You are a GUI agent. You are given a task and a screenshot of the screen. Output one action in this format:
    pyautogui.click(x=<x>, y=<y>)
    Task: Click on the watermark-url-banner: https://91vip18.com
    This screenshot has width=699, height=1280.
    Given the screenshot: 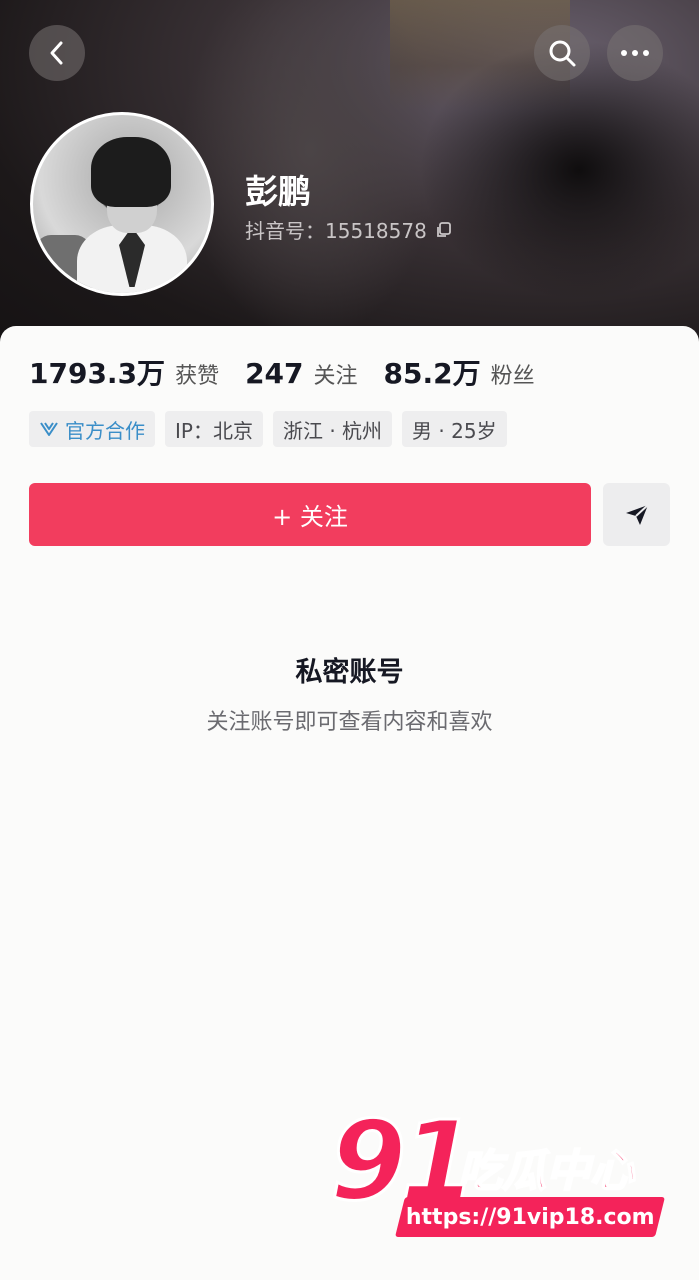 What is the action you would take?
    pyautogui.click(x=530, y=1217)
    